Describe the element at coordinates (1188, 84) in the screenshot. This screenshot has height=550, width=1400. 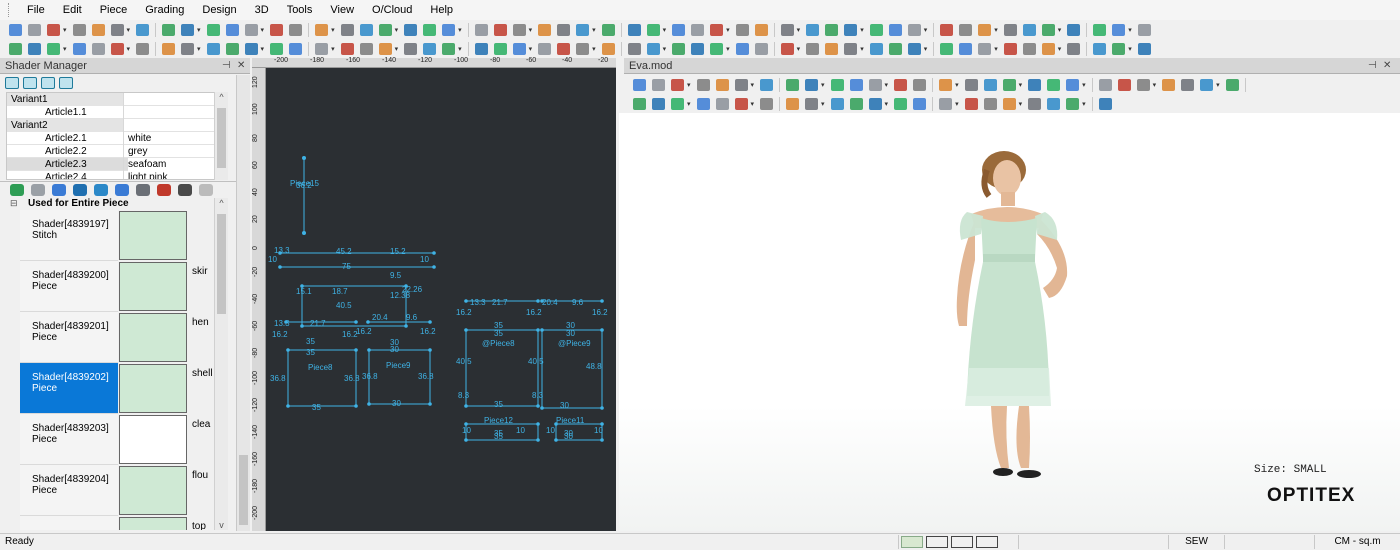
I see `sew-icon` at that location.